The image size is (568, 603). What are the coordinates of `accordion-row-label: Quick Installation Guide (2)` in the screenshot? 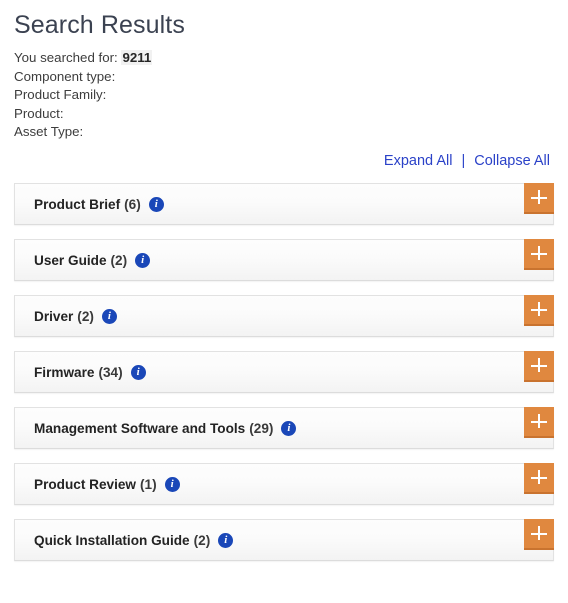 It's located at (134, 541).